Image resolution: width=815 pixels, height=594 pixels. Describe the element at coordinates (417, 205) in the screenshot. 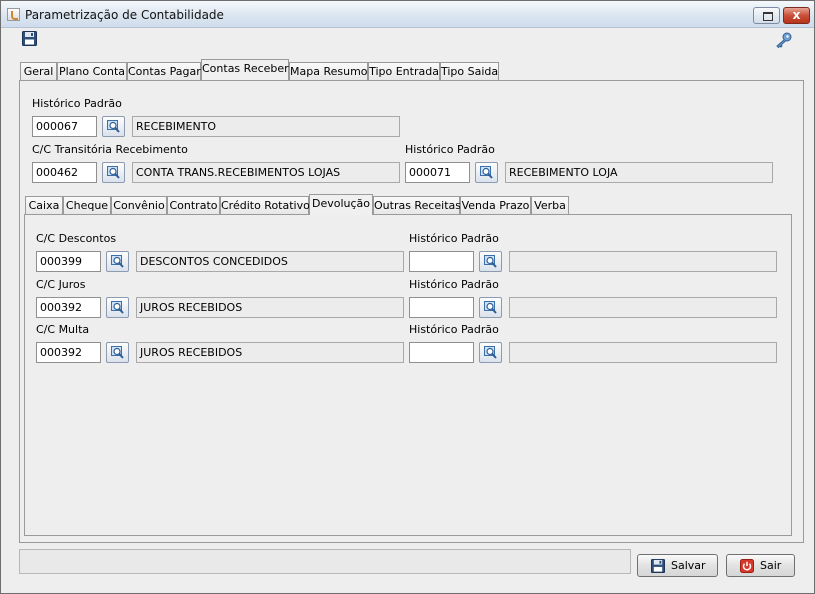

I see `subtab-outras-receitas: Outras Receitas` at that location.